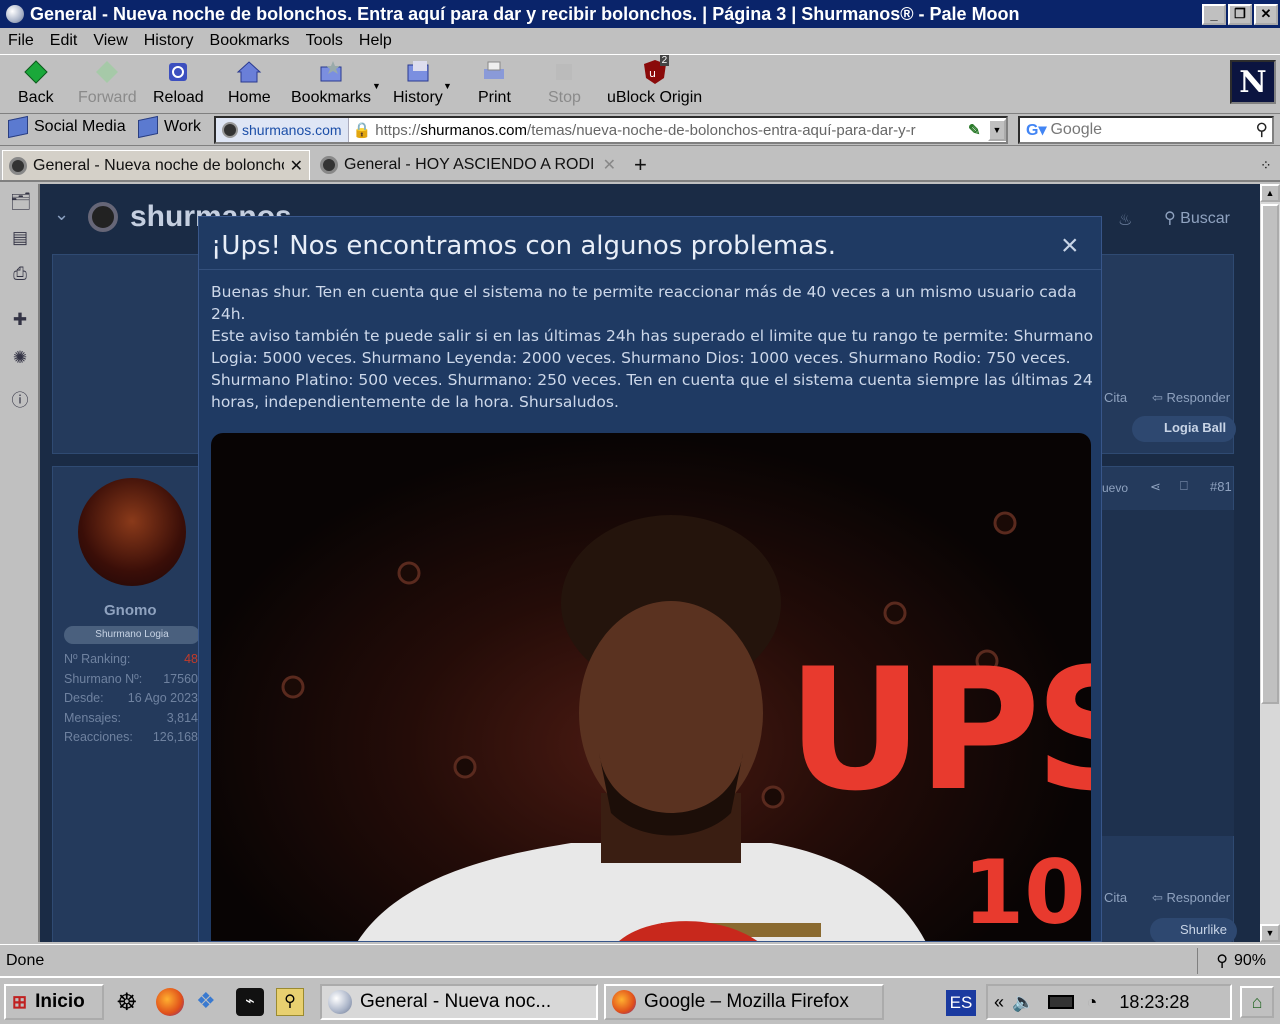  Describe the element at coordinates (110, 41) in the screenshot. I see `menu-view: View` at that location.